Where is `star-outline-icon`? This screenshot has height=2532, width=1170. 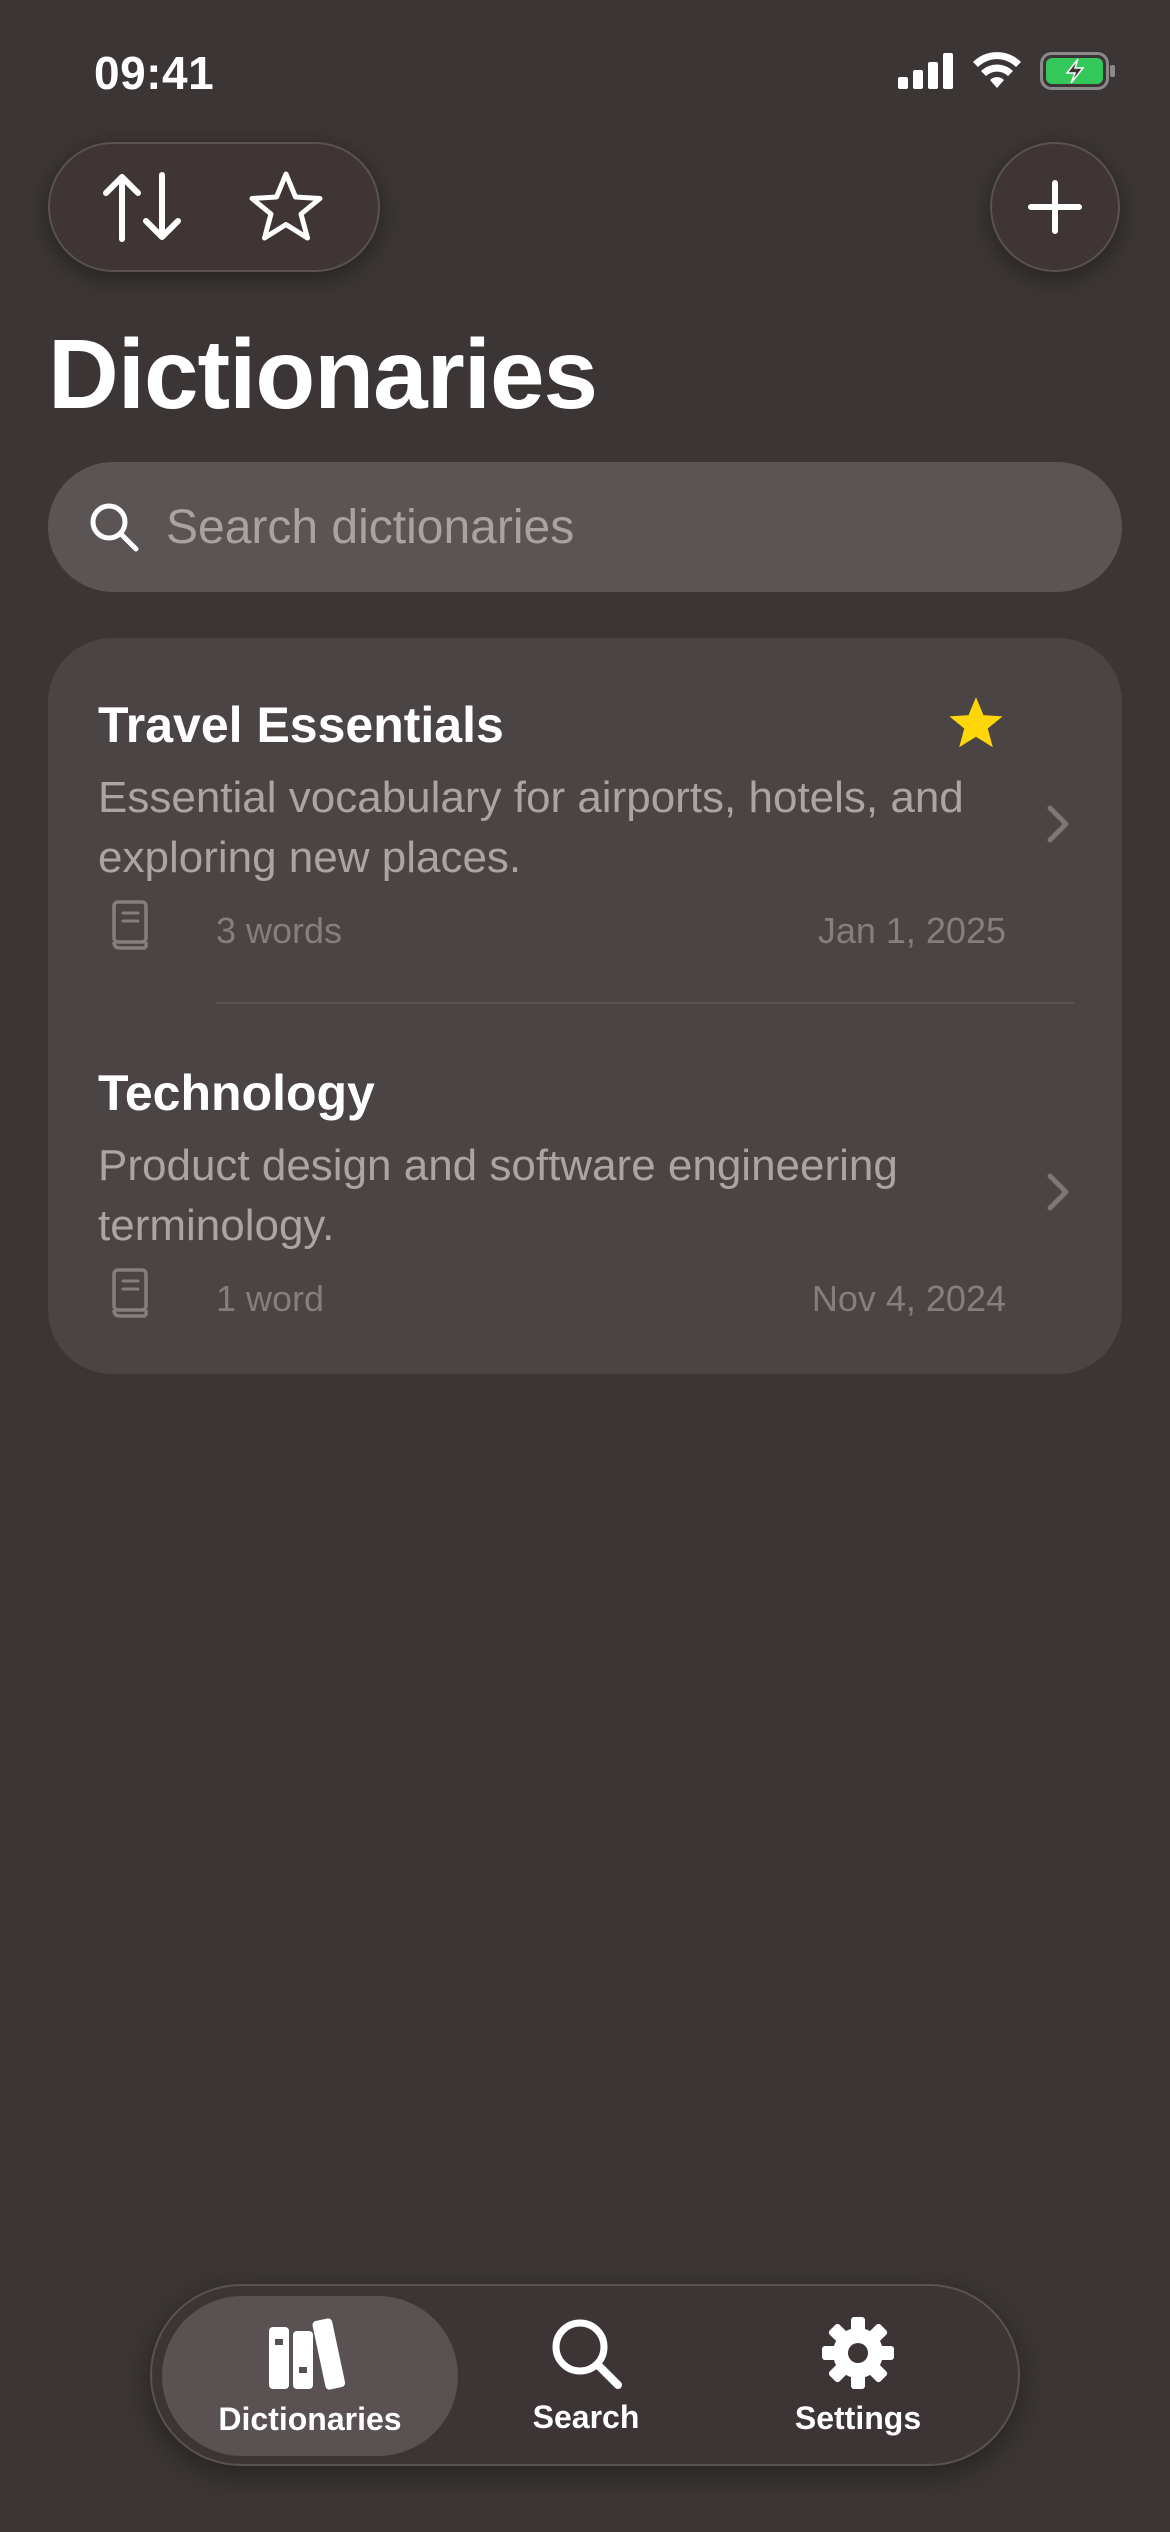
star-outline-icon is located at coordinates (286, 206).